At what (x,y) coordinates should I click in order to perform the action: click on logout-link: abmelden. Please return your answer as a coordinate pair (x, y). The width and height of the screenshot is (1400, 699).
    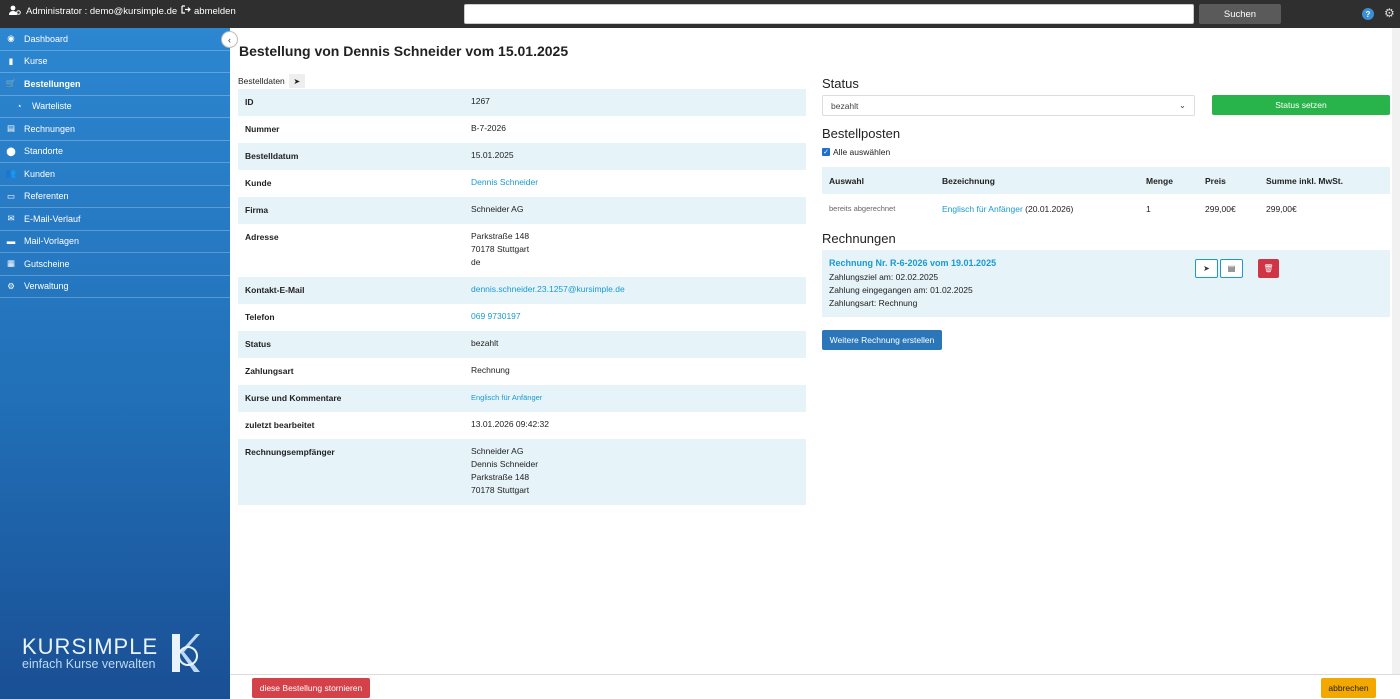
    Looking at the image, I should click on (208, 11).